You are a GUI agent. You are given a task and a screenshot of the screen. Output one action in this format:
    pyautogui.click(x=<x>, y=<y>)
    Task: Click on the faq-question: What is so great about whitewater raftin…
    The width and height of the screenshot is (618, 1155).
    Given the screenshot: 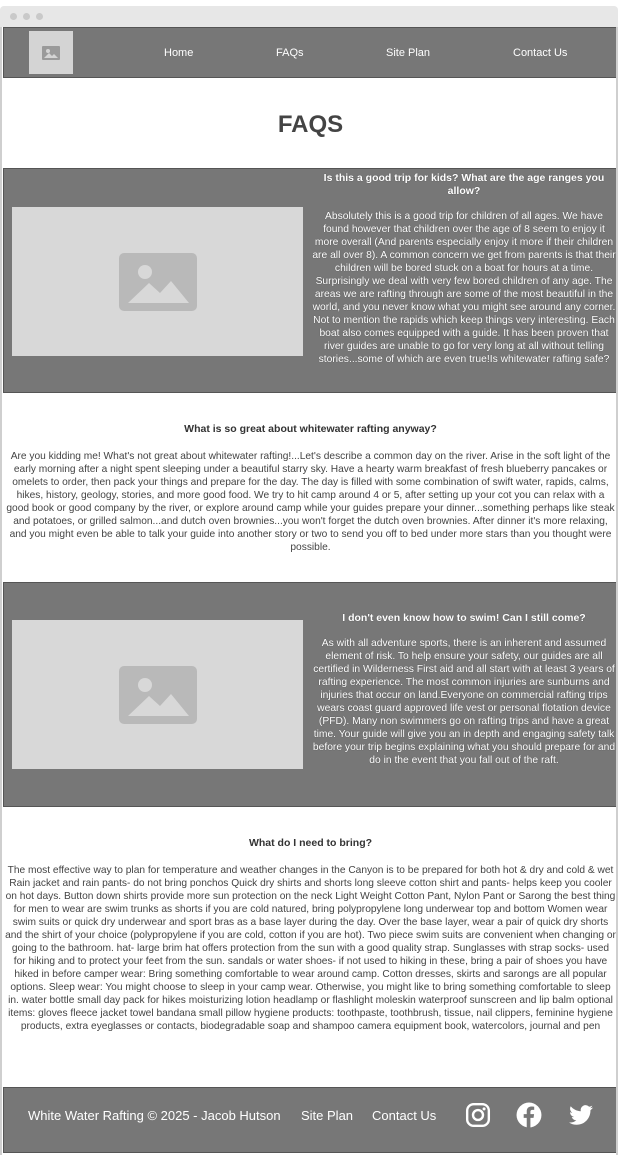 What is the action you would take?
    pyautogui.click(x=310, y=429)
    